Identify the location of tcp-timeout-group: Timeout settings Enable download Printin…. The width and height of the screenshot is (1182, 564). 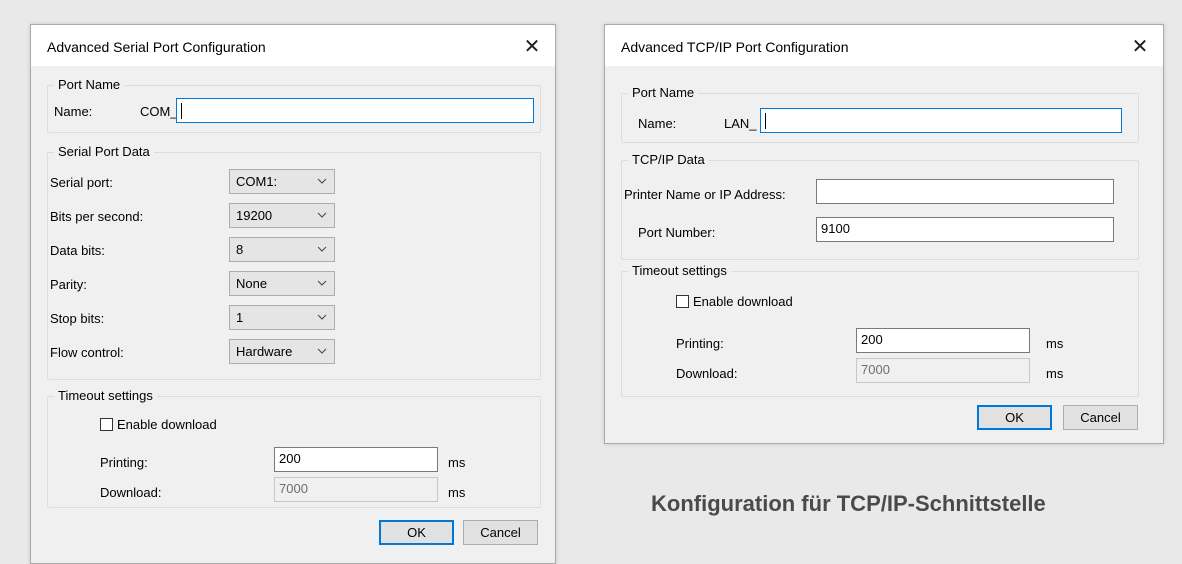
(880, 330).